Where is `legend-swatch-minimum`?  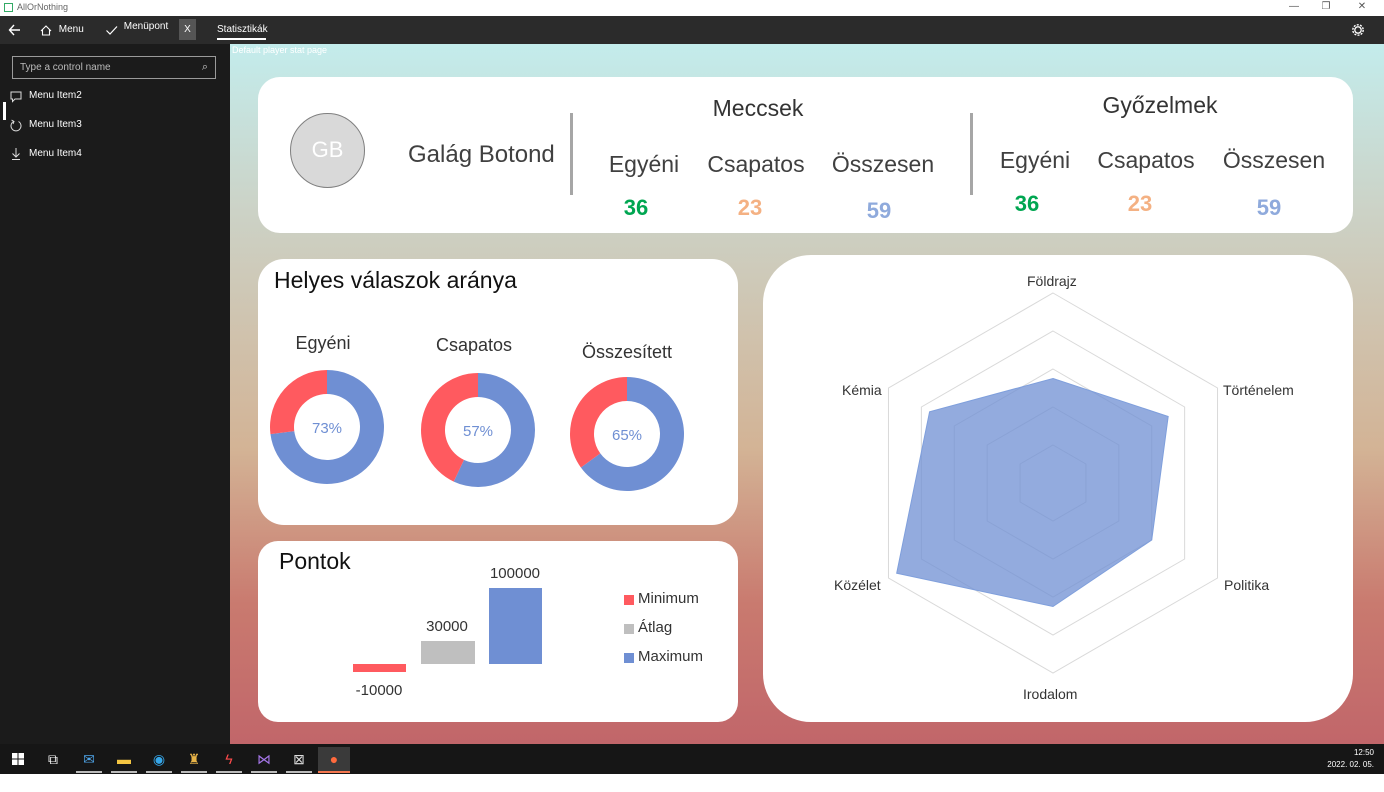 legend-swatch-minimum is located at coordinates (629, 600).